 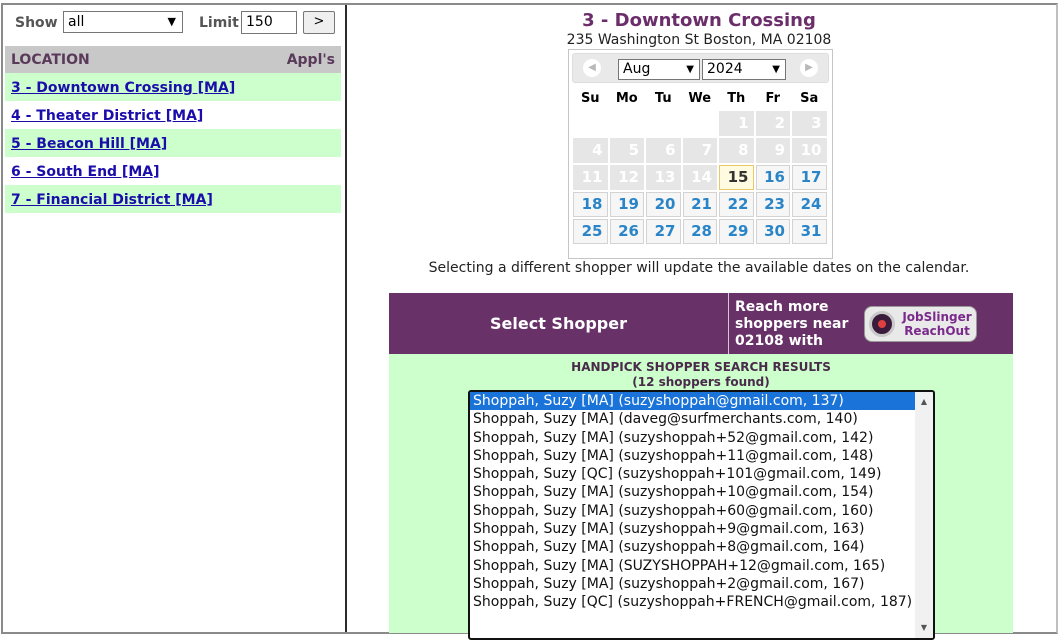 I want to click on list-item: 7 - Financial District [MA], so click(x=173, y=199).